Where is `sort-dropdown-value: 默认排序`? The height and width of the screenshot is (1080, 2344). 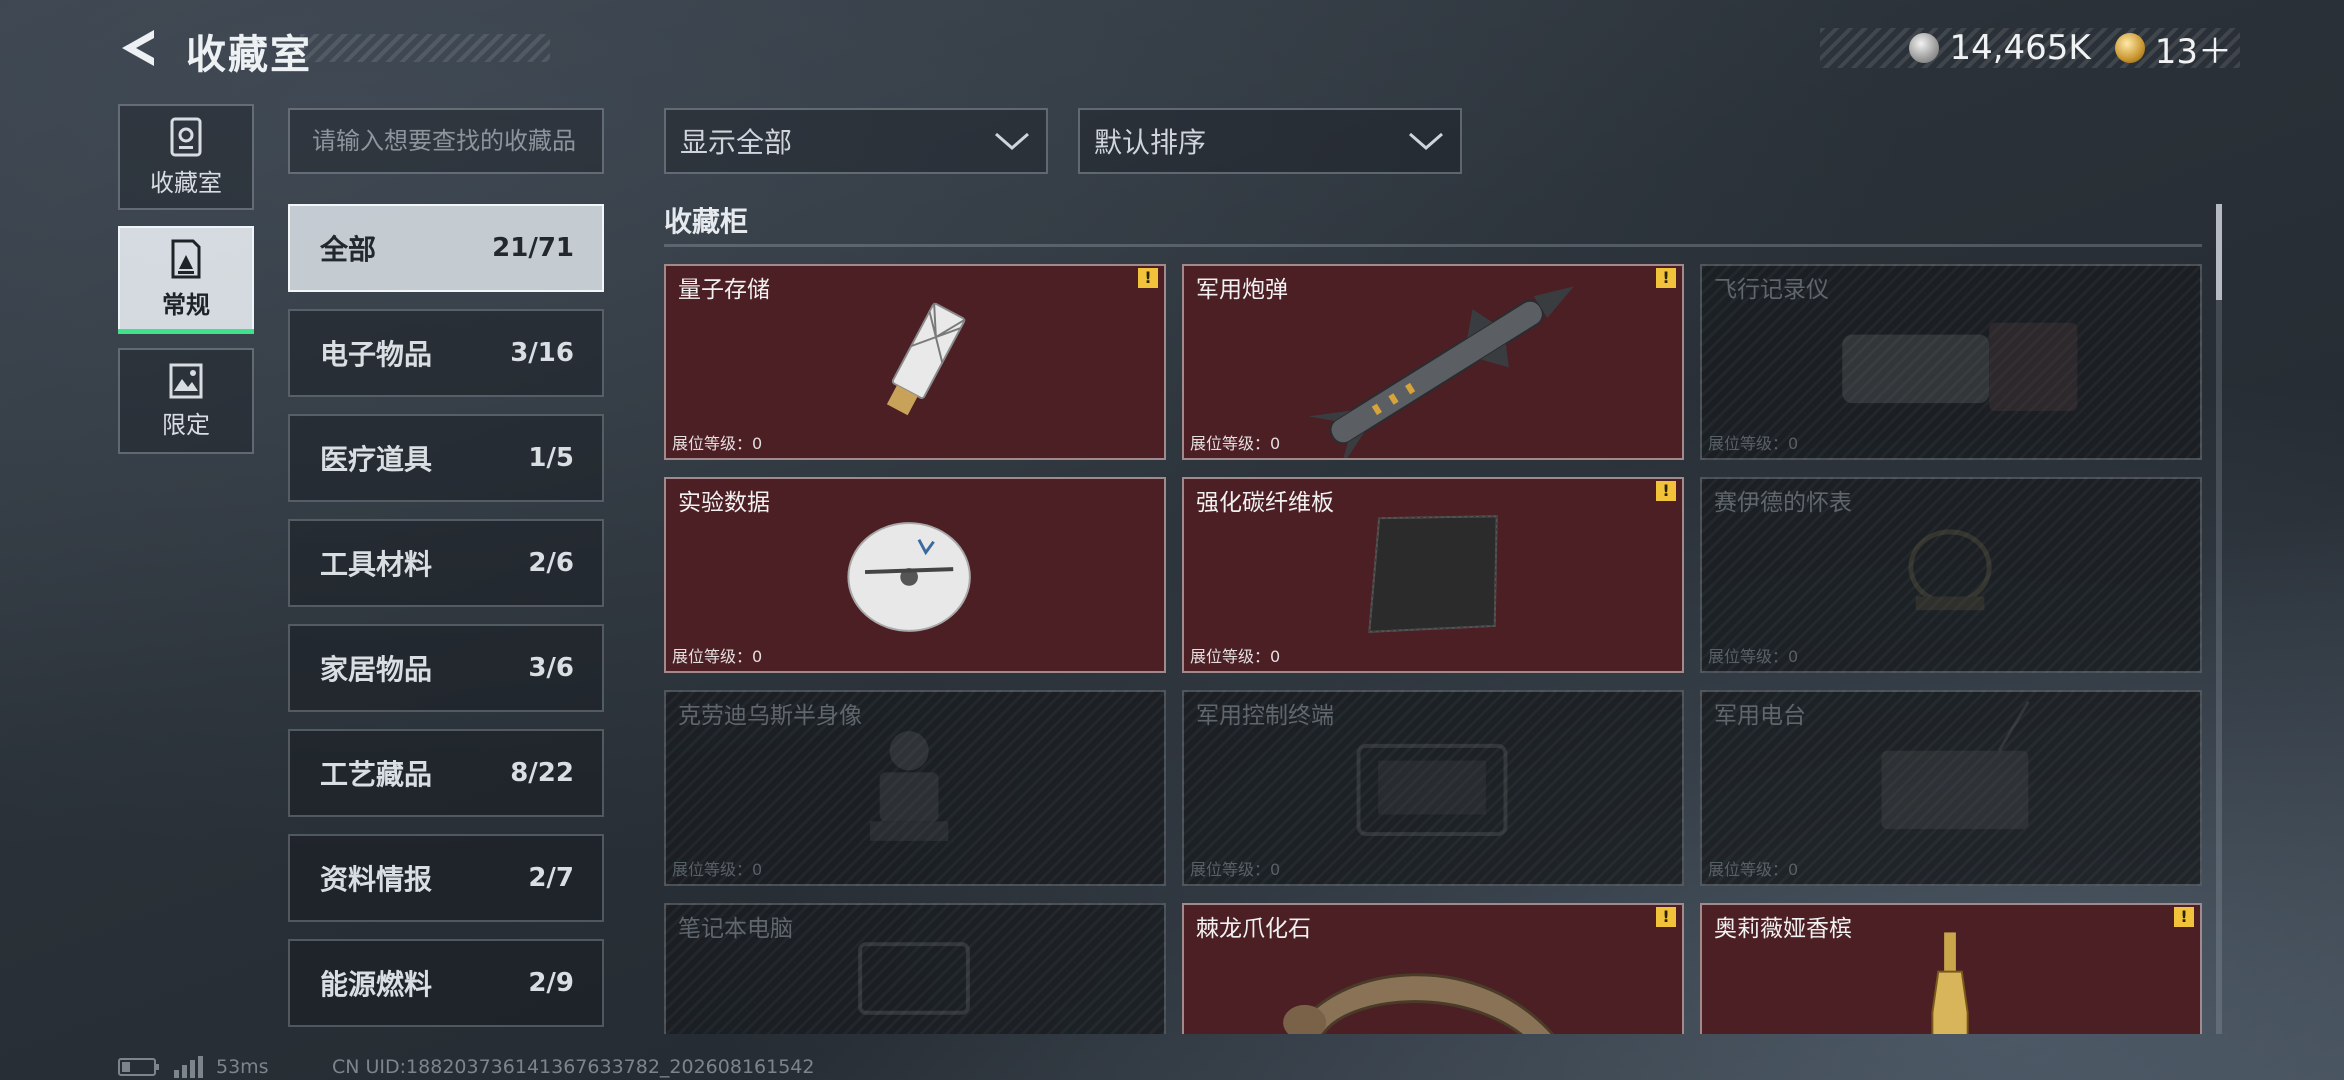
sort-dropdown-value: 默认排序 is located at coordinates (1150, 142).